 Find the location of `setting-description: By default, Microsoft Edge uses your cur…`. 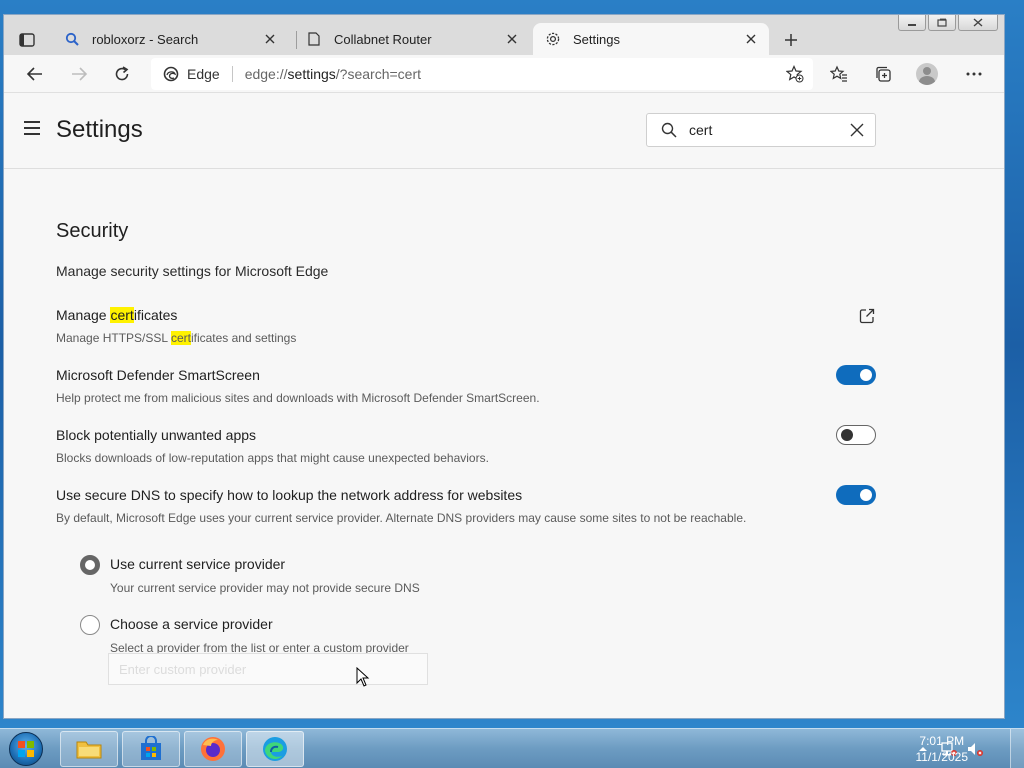

setting-description: By default, Microsoft Edge uses your cur… is located at coordinates (401, 518).